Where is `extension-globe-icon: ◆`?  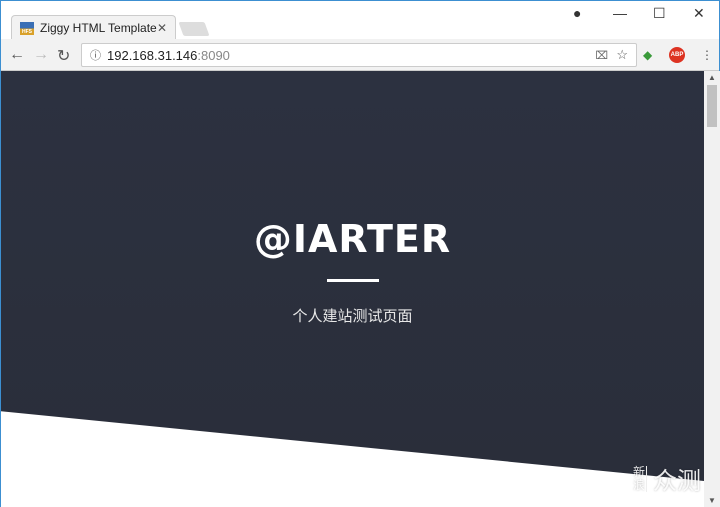 extension-globe-icon: ◆ is located at coordinates (647, 55).